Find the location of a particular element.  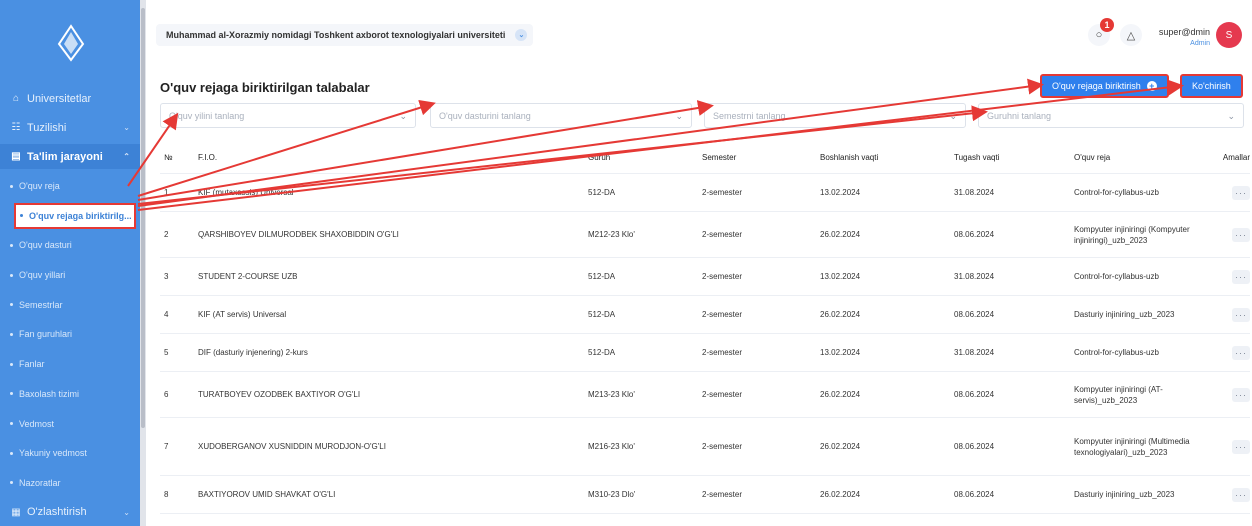

col-semester: Semester is located at coordinates (719, 157).